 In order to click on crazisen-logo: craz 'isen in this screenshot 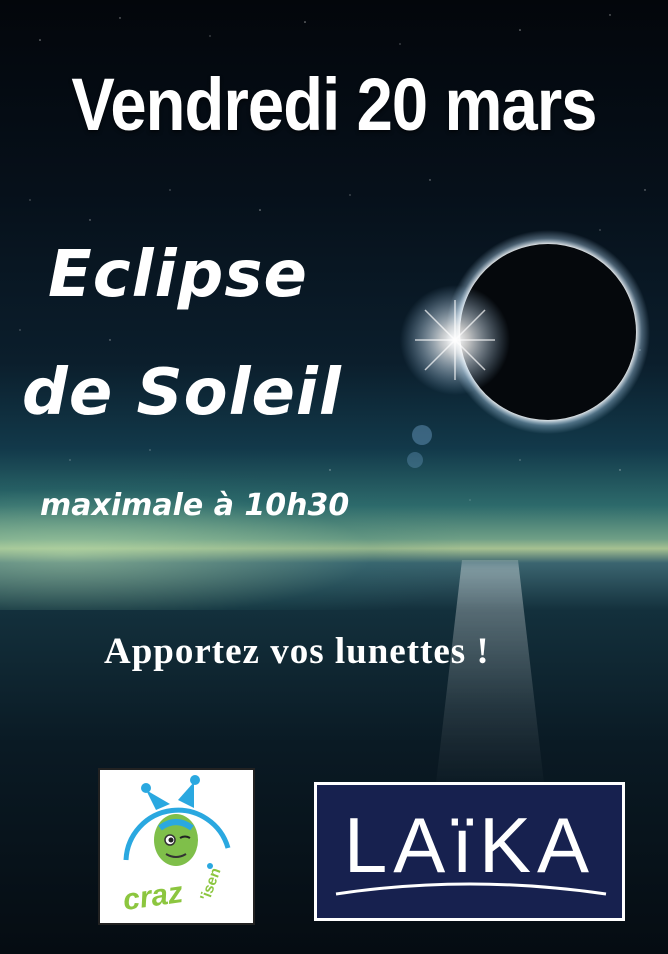, I will do `click(176, 846)`.